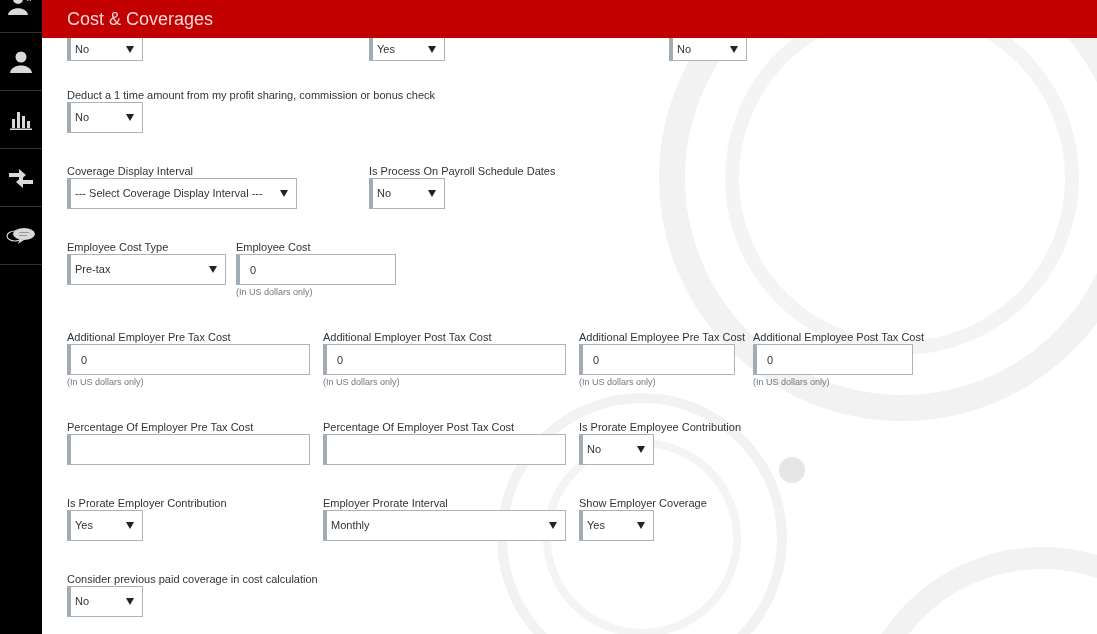 This screenshot has height=634, width=1097. Describe the element at coordinates (118, 247) in the screenshot. I see `field-label: Employee Cost Type` at that location.